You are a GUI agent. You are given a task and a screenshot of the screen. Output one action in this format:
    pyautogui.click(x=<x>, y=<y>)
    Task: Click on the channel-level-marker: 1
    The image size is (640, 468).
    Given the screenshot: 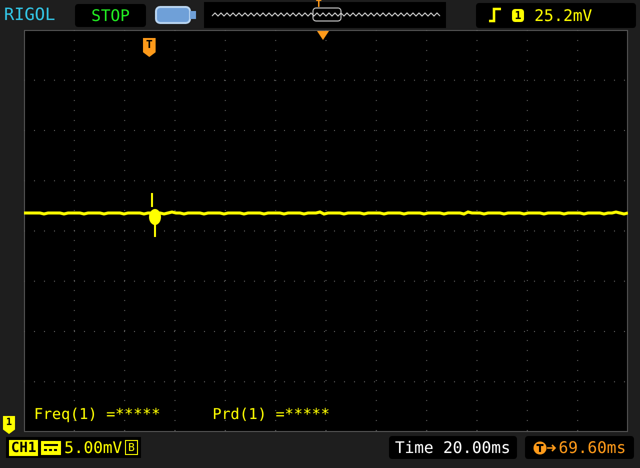 What is the action you would take?
    pyautogui.click(x=9, y=425)
    